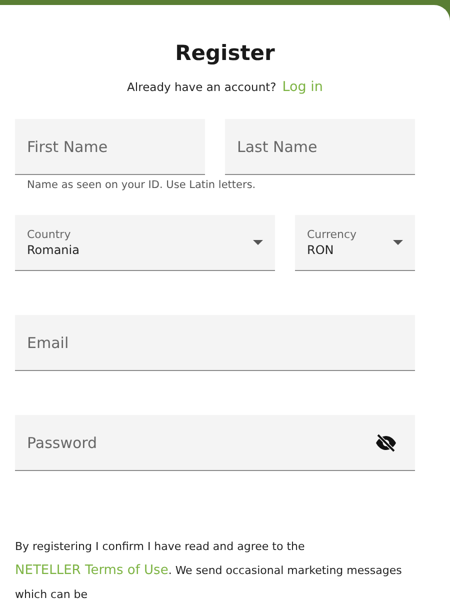 Image resolution: width=450 pixels, height=600 pixels. I want to click on name-hint: Name as seen on your ID. Use Latin letters., so click(142, 185).